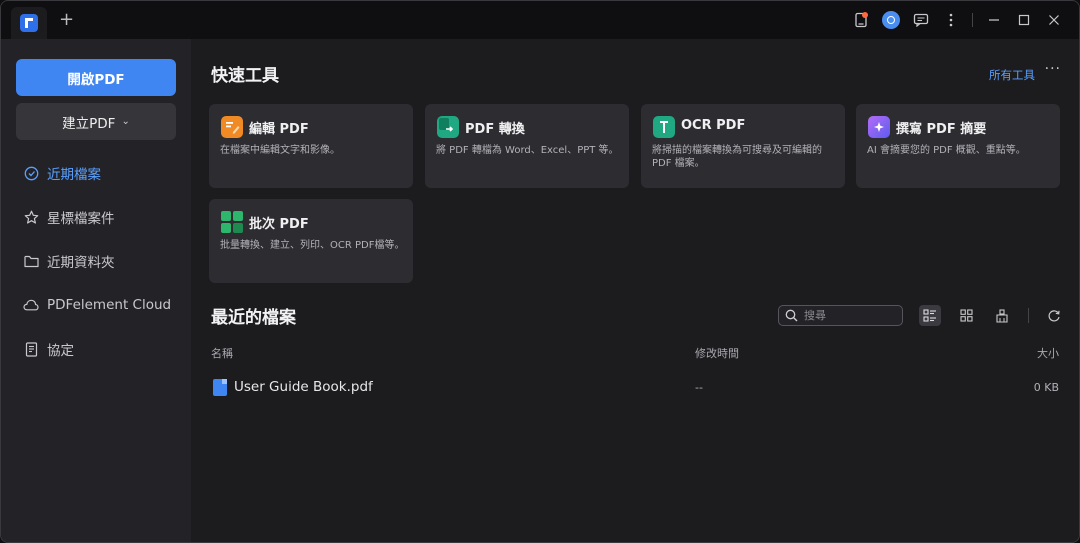 The width and height of the screenshot is (1080, 543). I want to click on tool-card-ocr-pdf: OCR PDF 將掃描的檔案轉換為可搜尋及可編輯的 PDF 檔案。, so click(743, 146).